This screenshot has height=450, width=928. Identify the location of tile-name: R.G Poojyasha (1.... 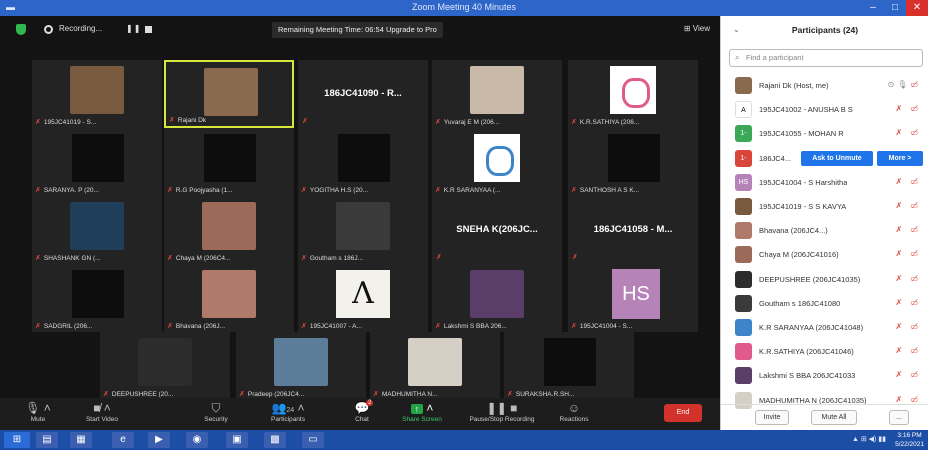
(204, 190).